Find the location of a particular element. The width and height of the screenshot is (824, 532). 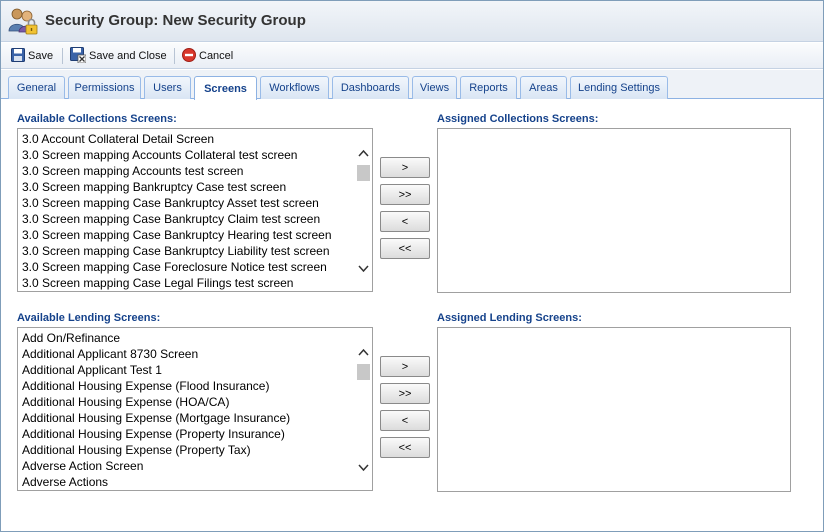

tab-dashboards: Dashboards is located at coordinates (370, 87).